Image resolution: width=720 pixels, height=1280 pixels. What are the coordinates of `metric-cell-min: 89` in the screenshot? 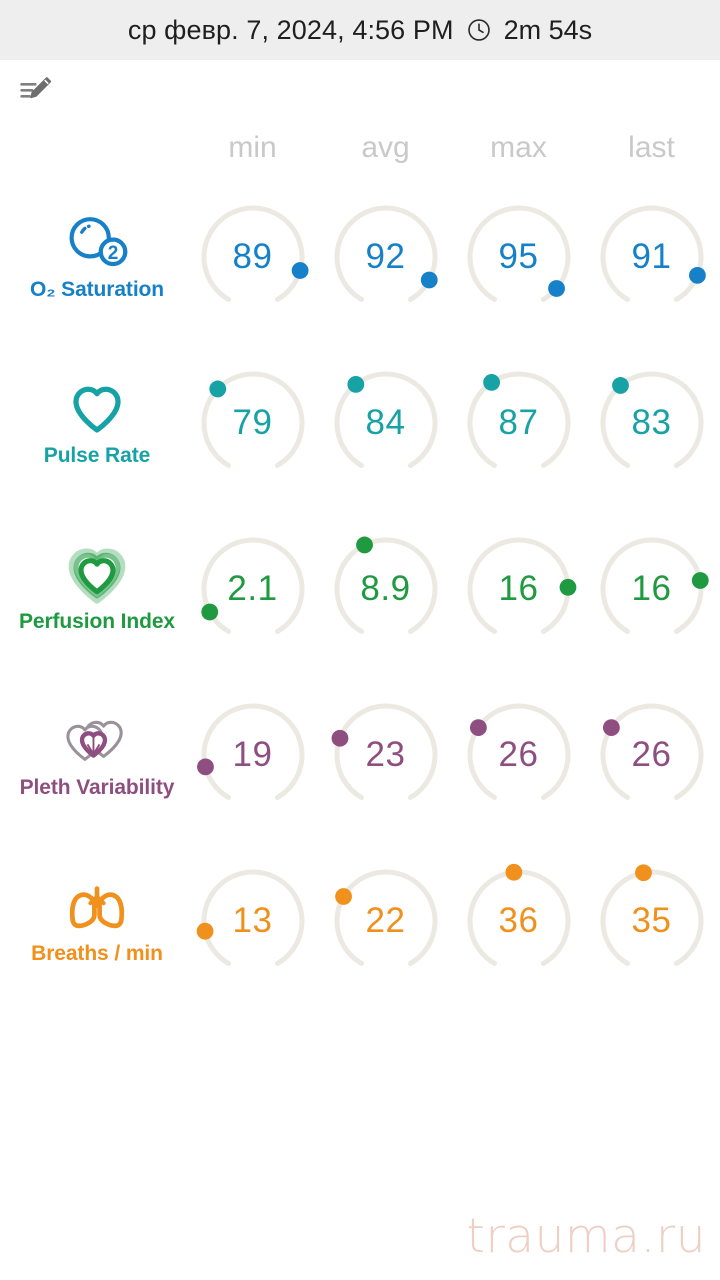 It's located at (252, 257).